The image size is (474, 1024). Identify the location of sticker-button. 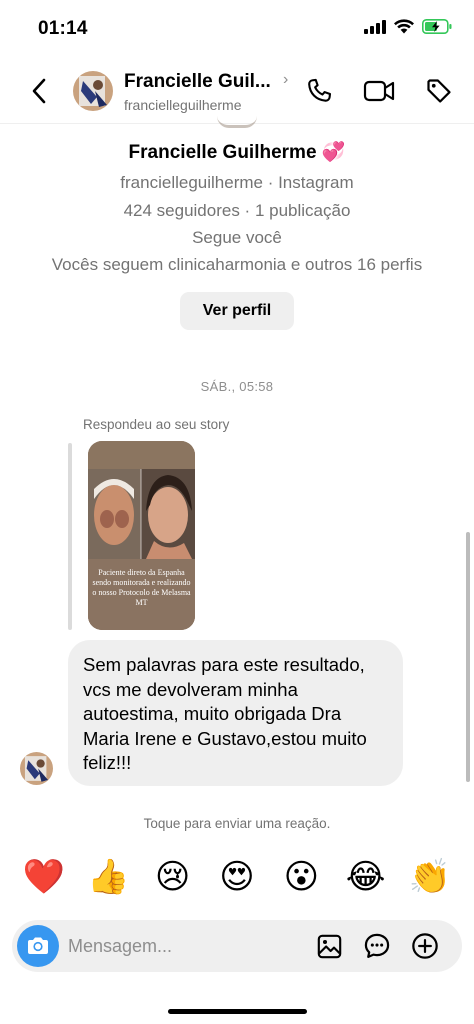
(377, 946).